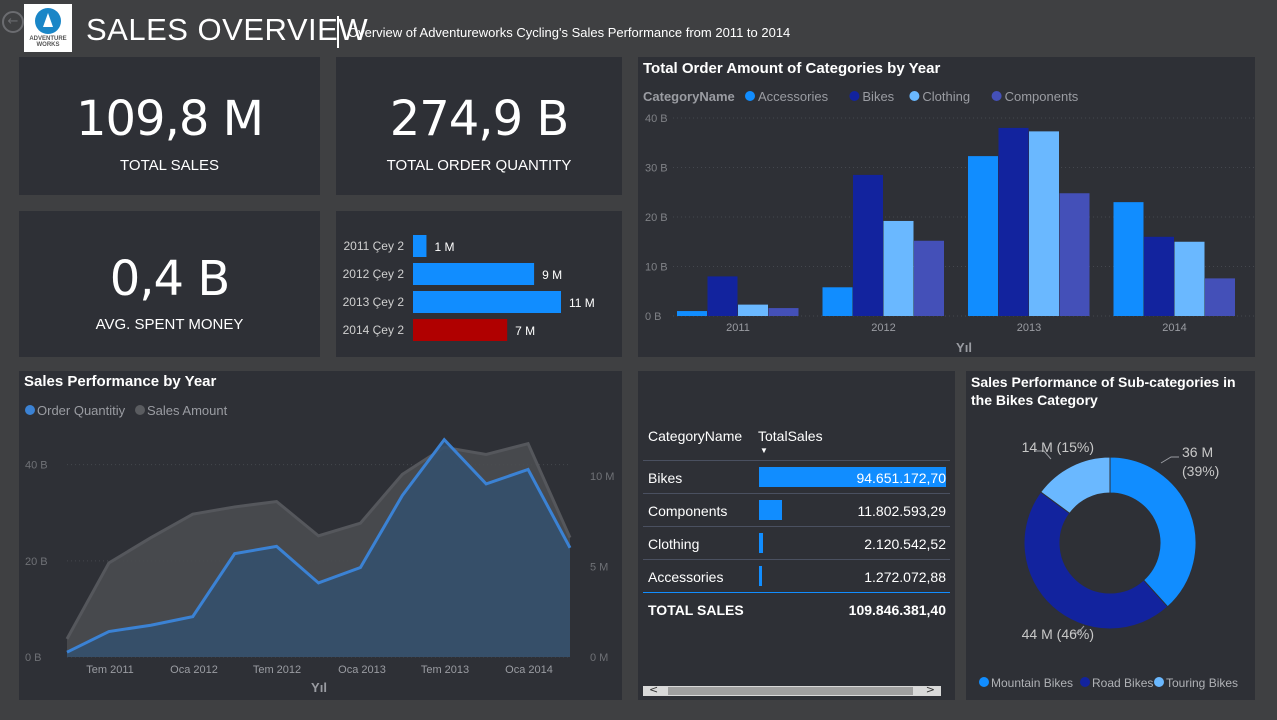 Image resolution: width=1277 pixels, height=720 pixels. Describe the element at coordinates (48, 28) in the screenshot. I see `adventureworks-logo: ADVENTURE WORKS` at that location.